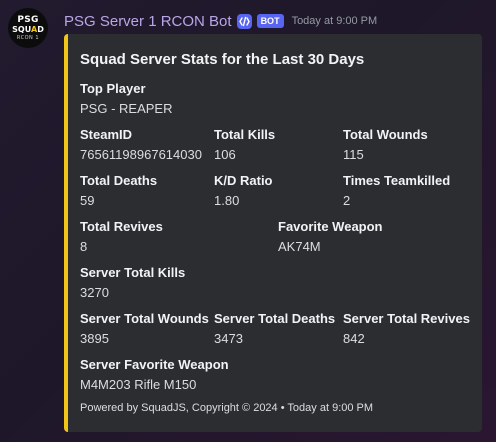  I want to click on field-server-total-kills: Server Total Kills 3270, so click(132, 283).